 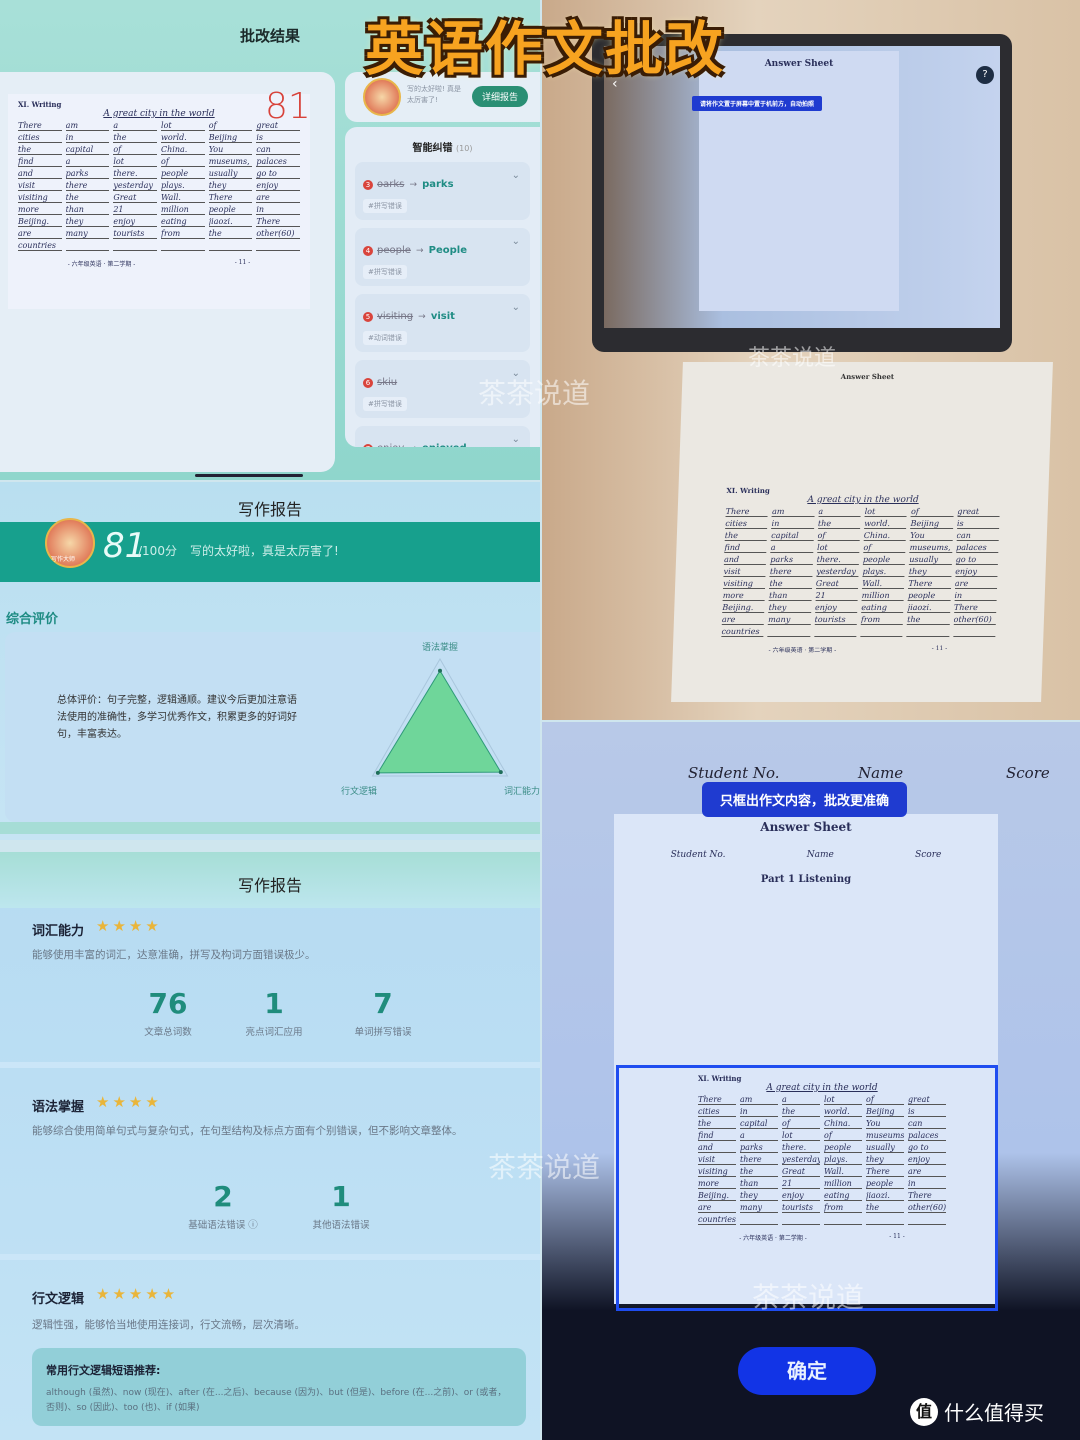 I want to click on correct-word: enjoyed, so click(x=444, y=445).